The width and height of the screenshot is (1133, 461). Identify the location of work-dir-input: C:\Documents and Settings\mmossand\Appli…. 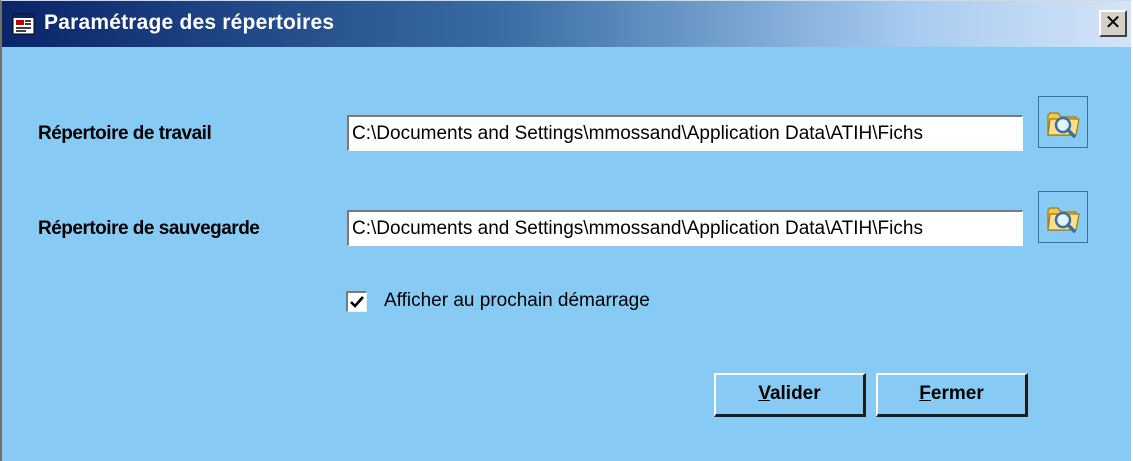
(685, 133).